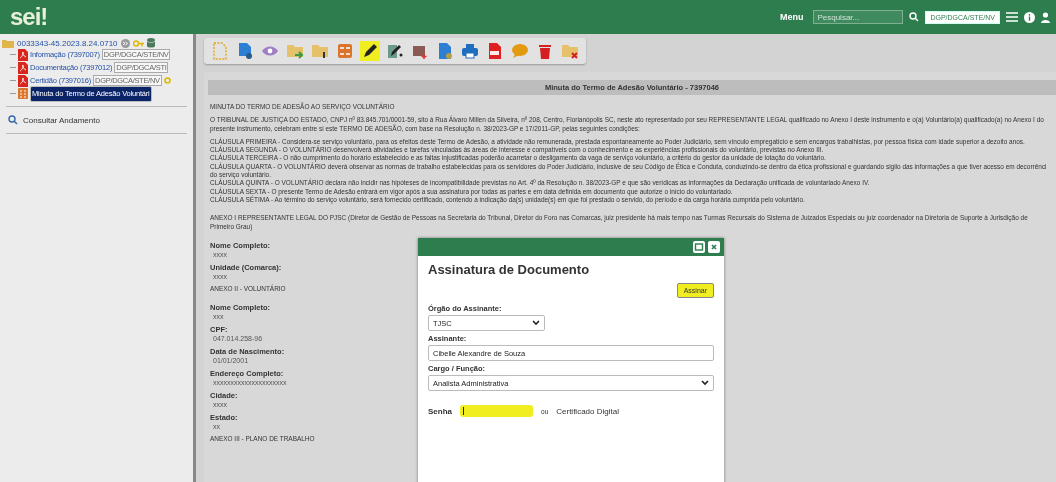 Image resolution: width=1056 pixels, height=482 pixels. I want to click on form-icon, so click(23, 93).